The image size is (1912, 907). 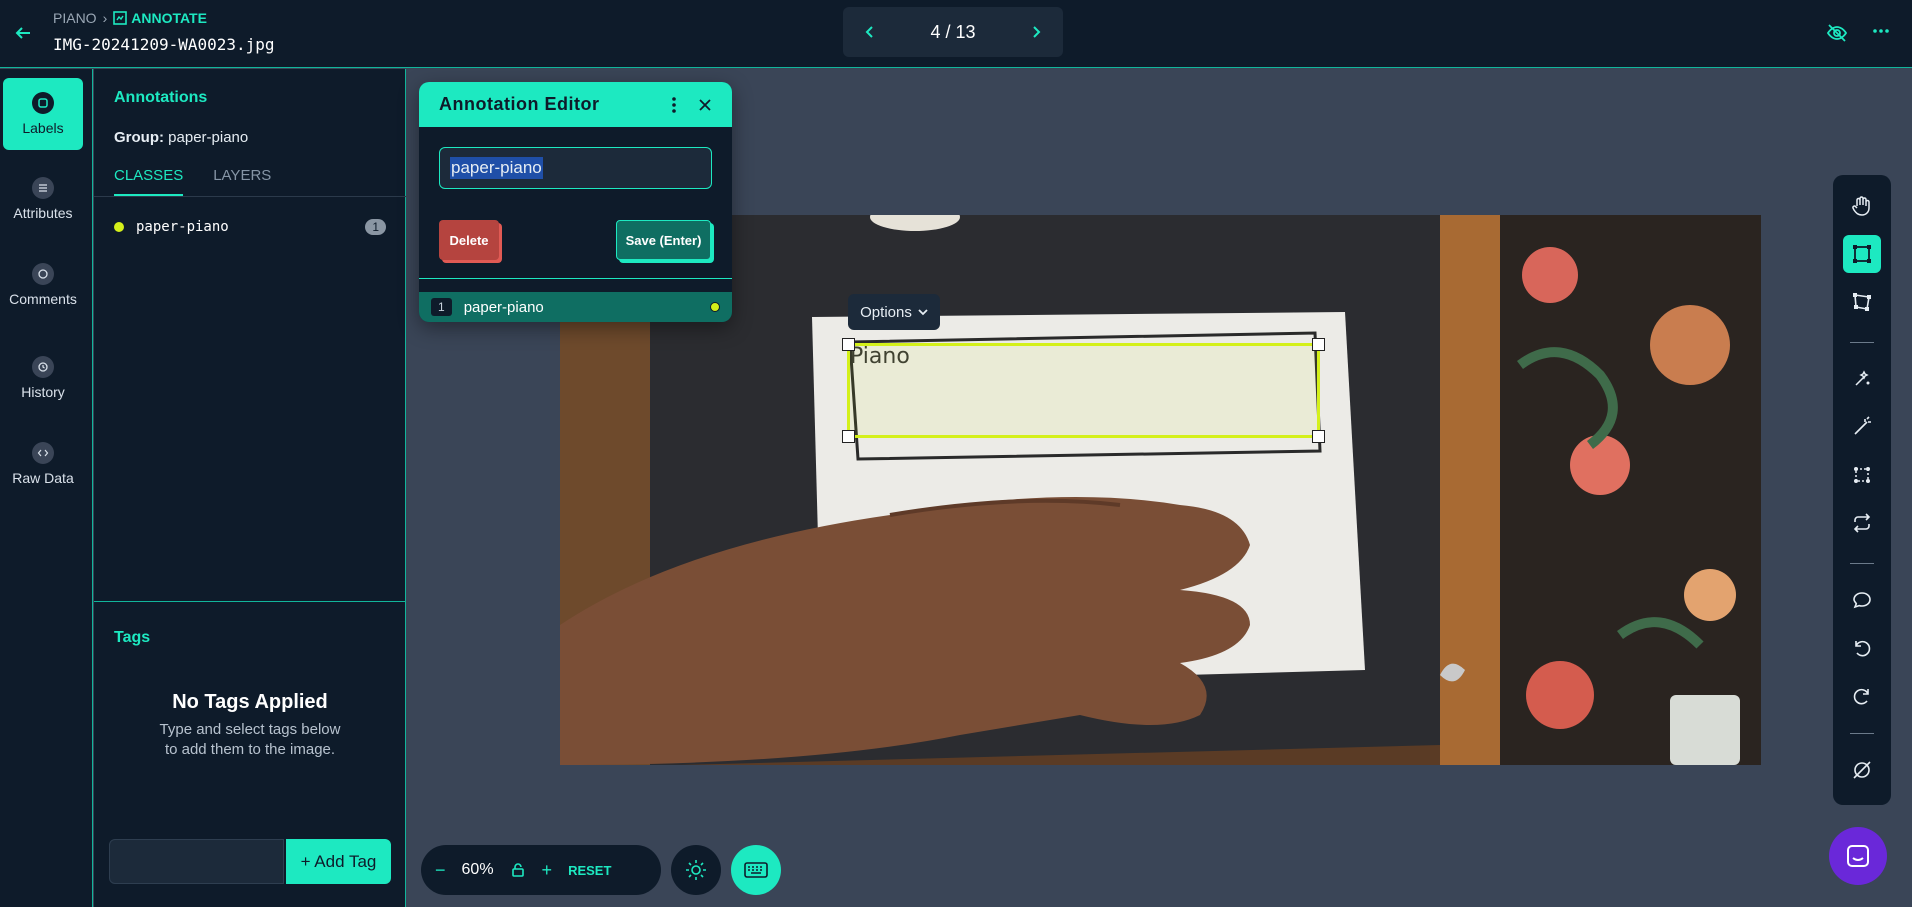 I want to click on save-button: Save (Enter), so click(x=663, y=240).